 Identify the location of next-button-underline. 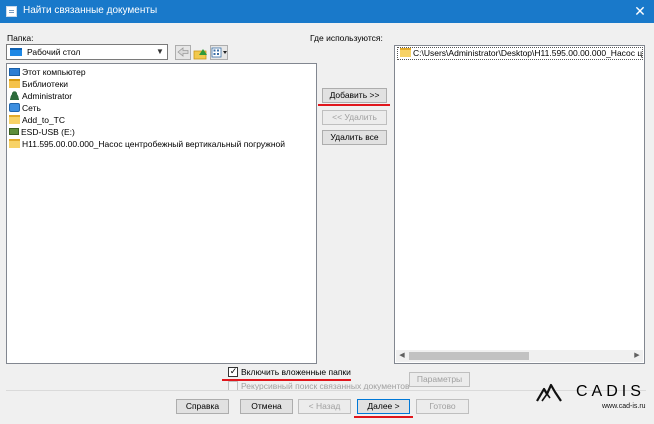
(383, 417).